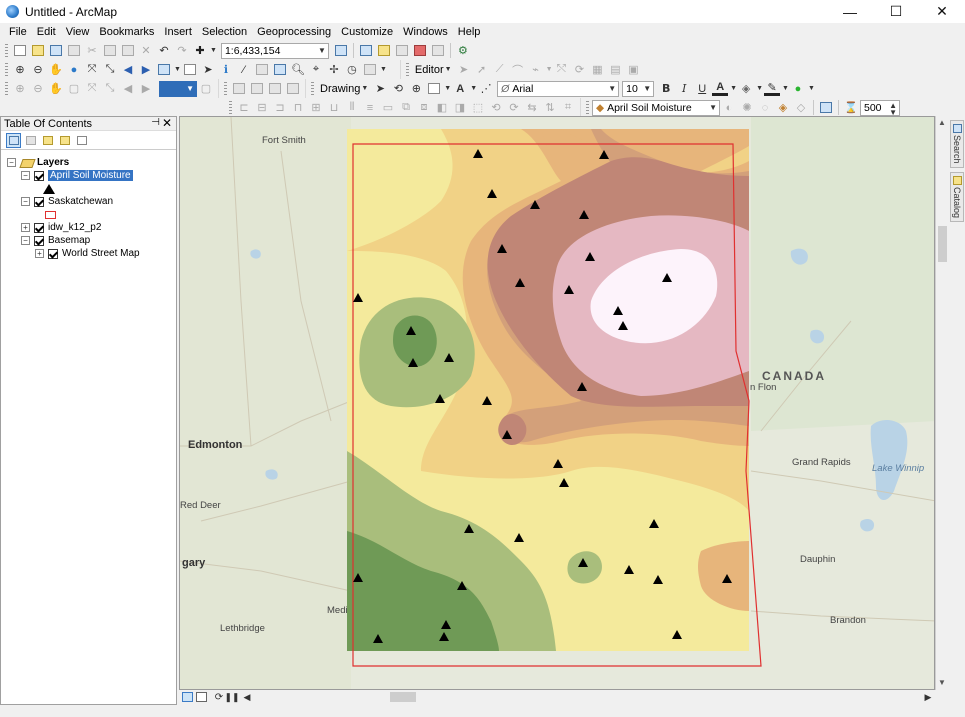 The width and height of the screenshot is (965, 717). I want to click on align-top-icon: ⊓, so click(298, 108).